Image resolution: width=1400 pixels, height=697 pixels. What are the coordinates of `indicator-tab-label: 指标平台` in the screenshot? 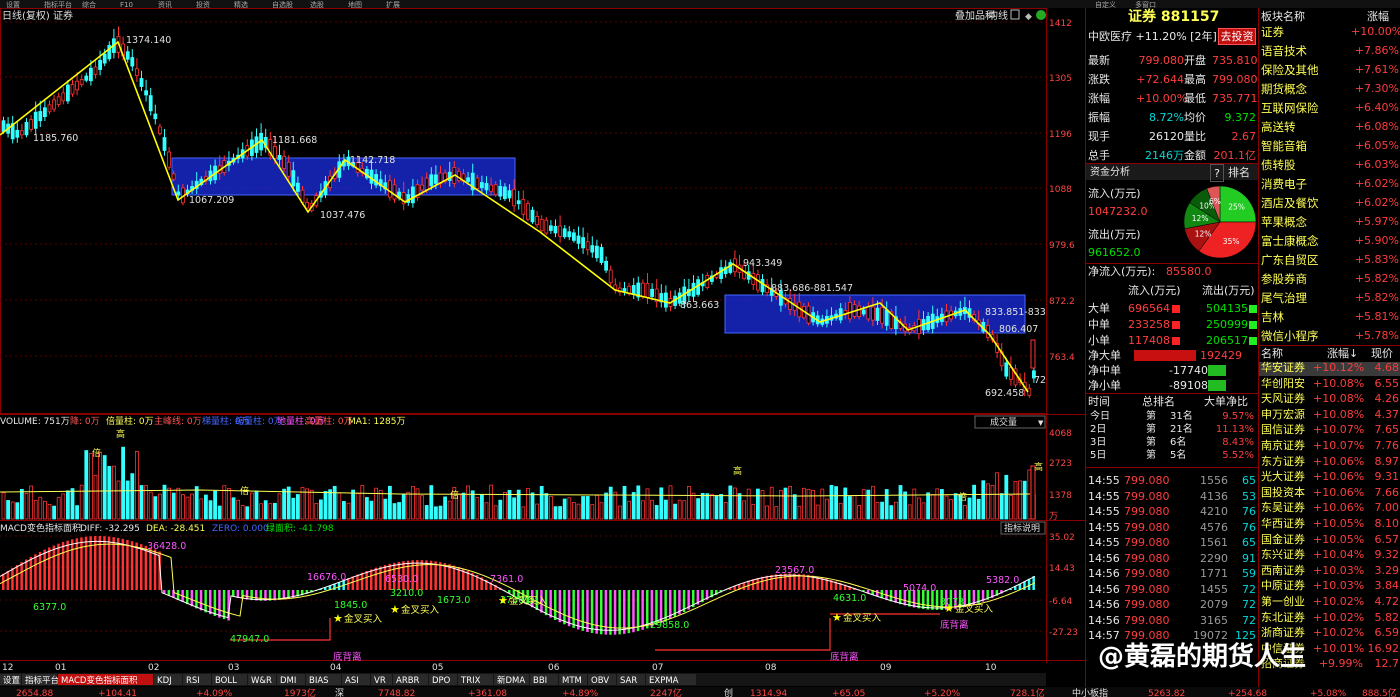 It's located at (42, 680).